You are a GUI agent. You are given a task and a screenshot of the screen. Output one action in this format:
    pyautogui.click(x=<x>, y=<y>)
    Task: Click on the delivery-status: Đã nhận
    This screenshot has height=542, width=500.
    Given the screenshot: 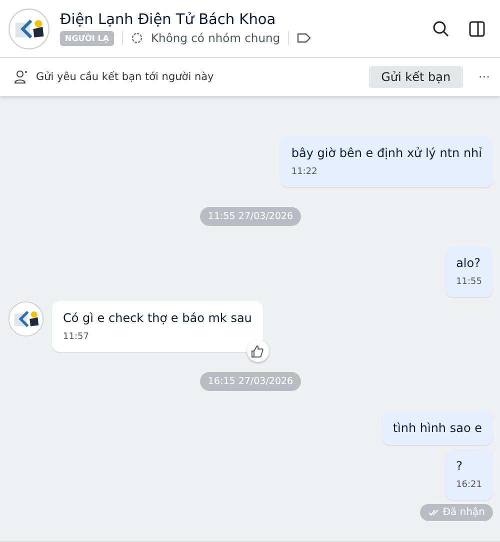 What is the action you would take?
    pyautogui.click(x=456, y=512)
    